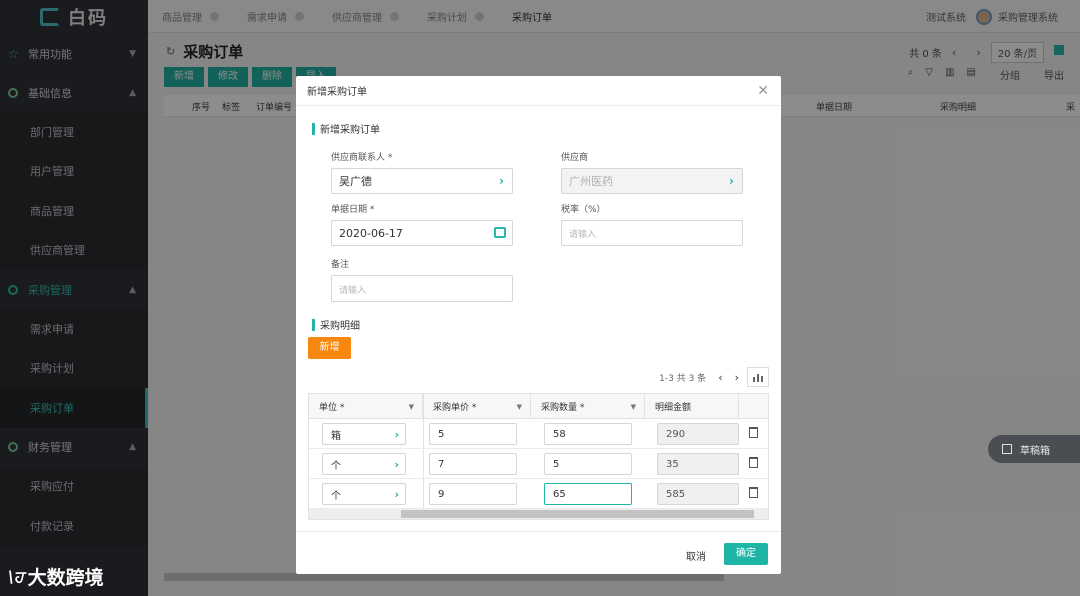 This screenshot has height=596, width=1080. Describe the element at coordinates (583, 234) in the screenshot. I see `tax-placeholder: 请输入` at that location.